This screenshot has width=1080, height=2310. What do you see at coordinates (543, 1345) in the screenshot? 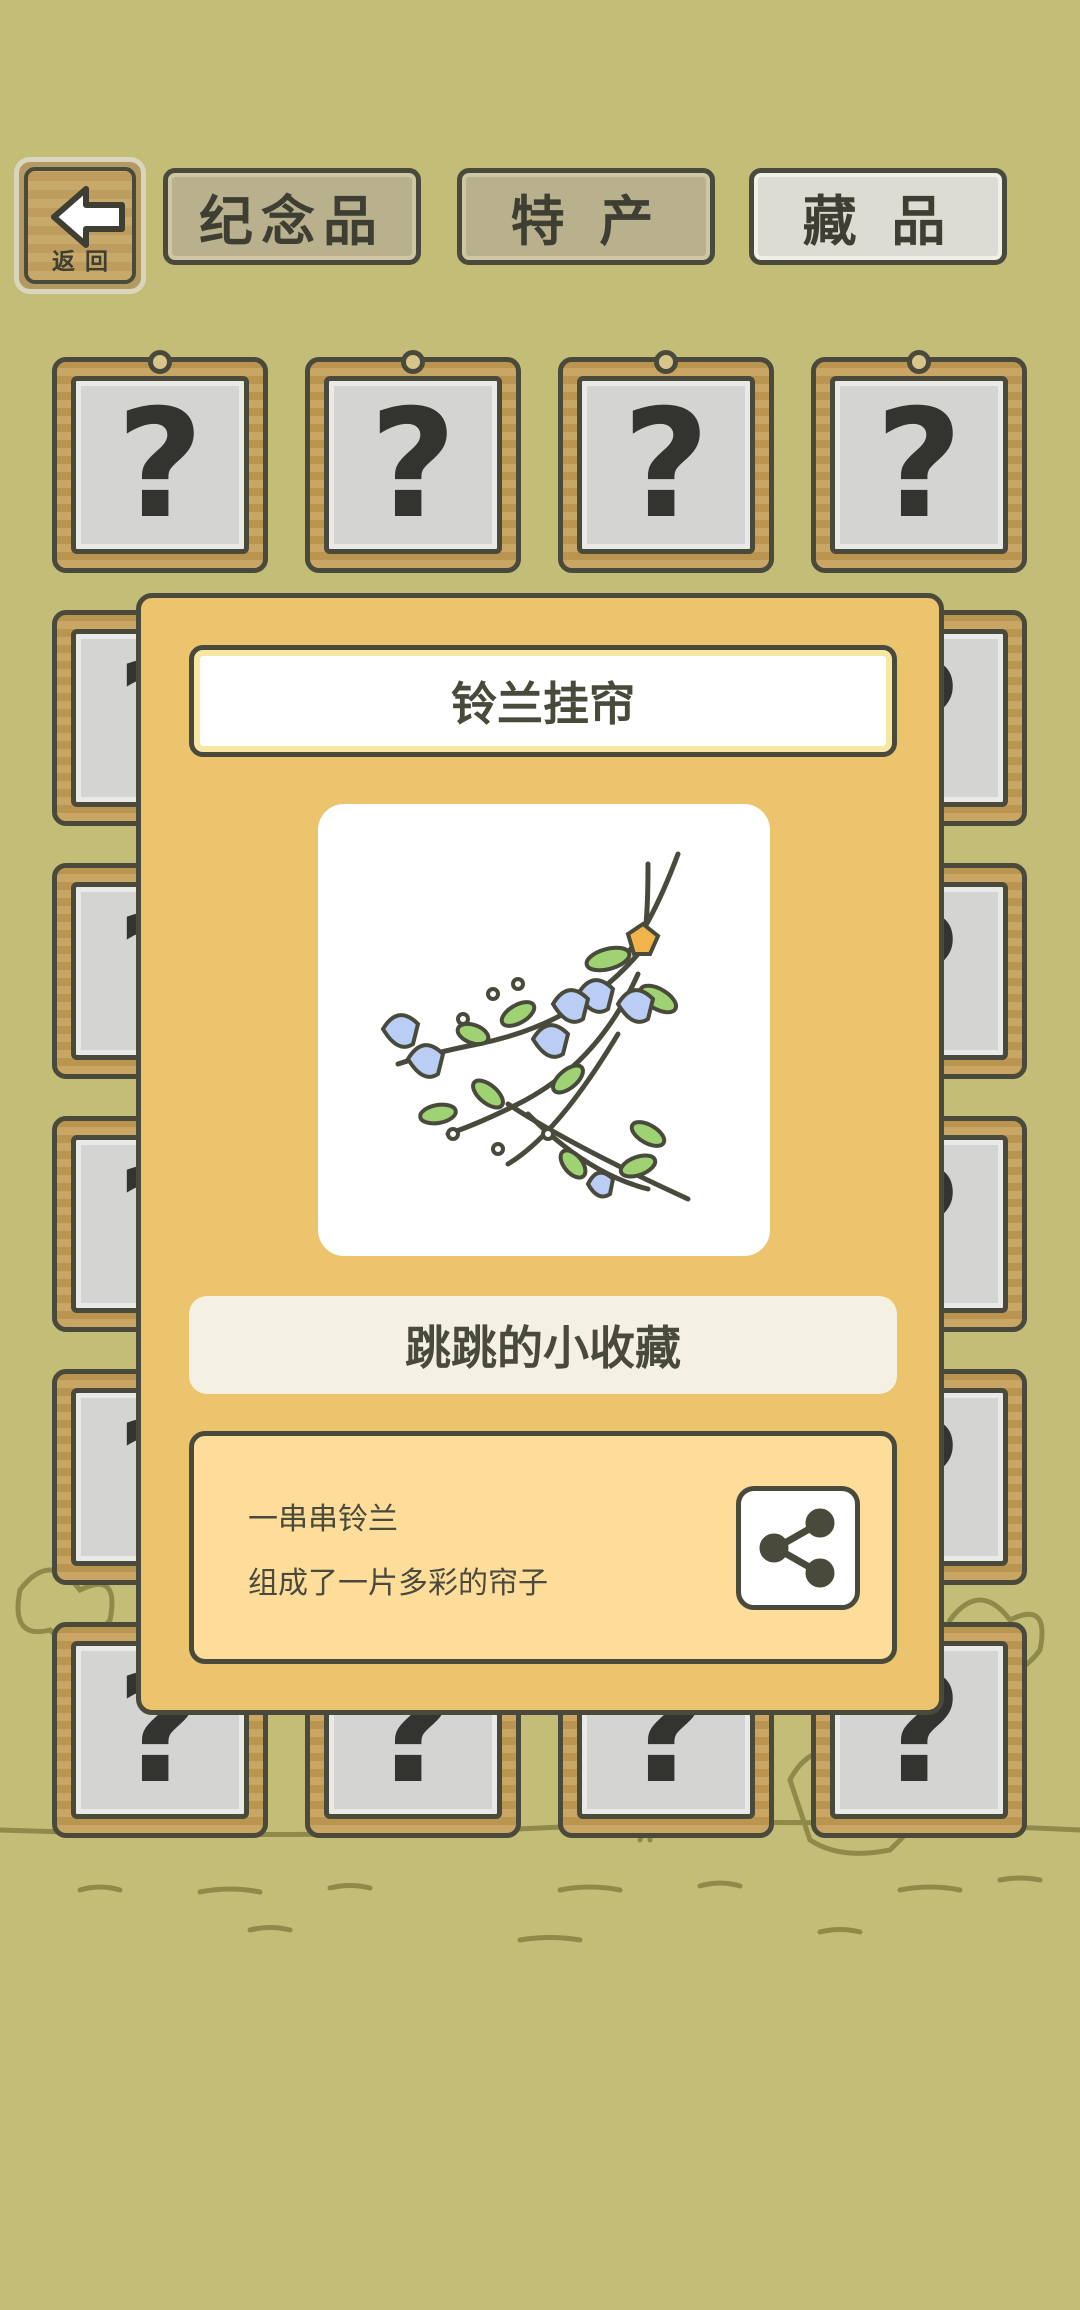
I see `item-category: 跳跳的小收藏` at bounding box center [543, 1345].